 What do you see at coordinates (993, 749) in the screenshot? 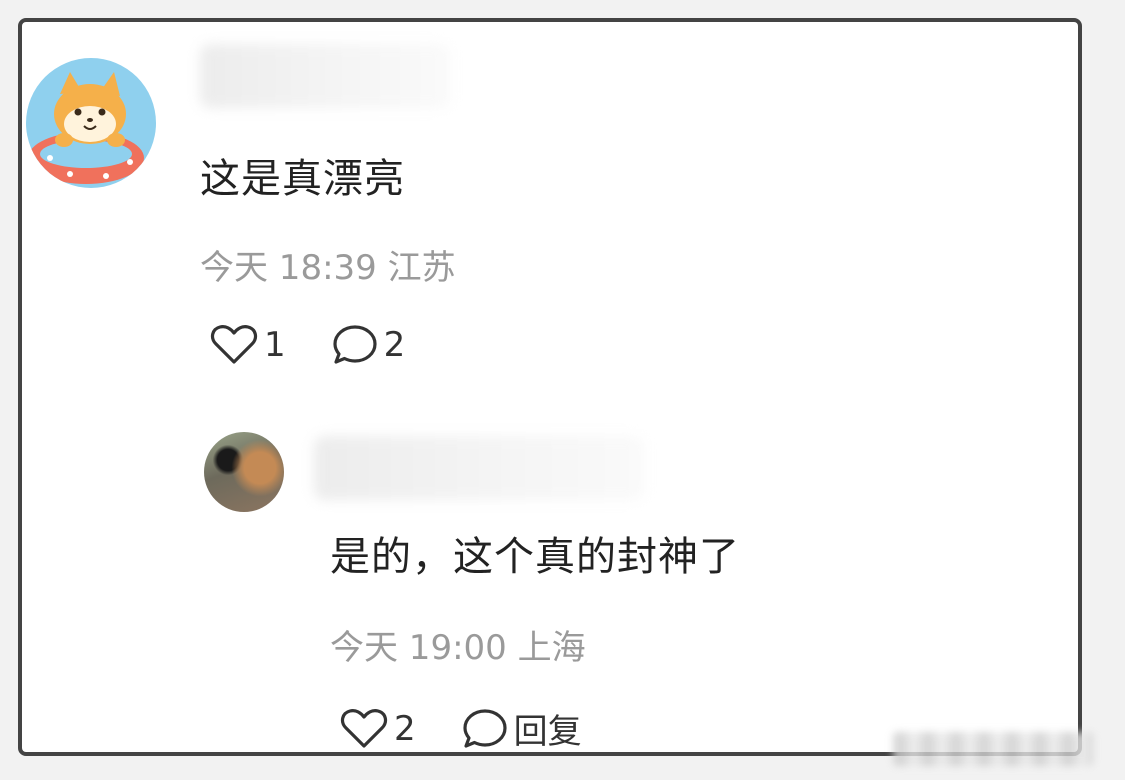
I see `watermark-redacted` at bounding box center [993, 749].